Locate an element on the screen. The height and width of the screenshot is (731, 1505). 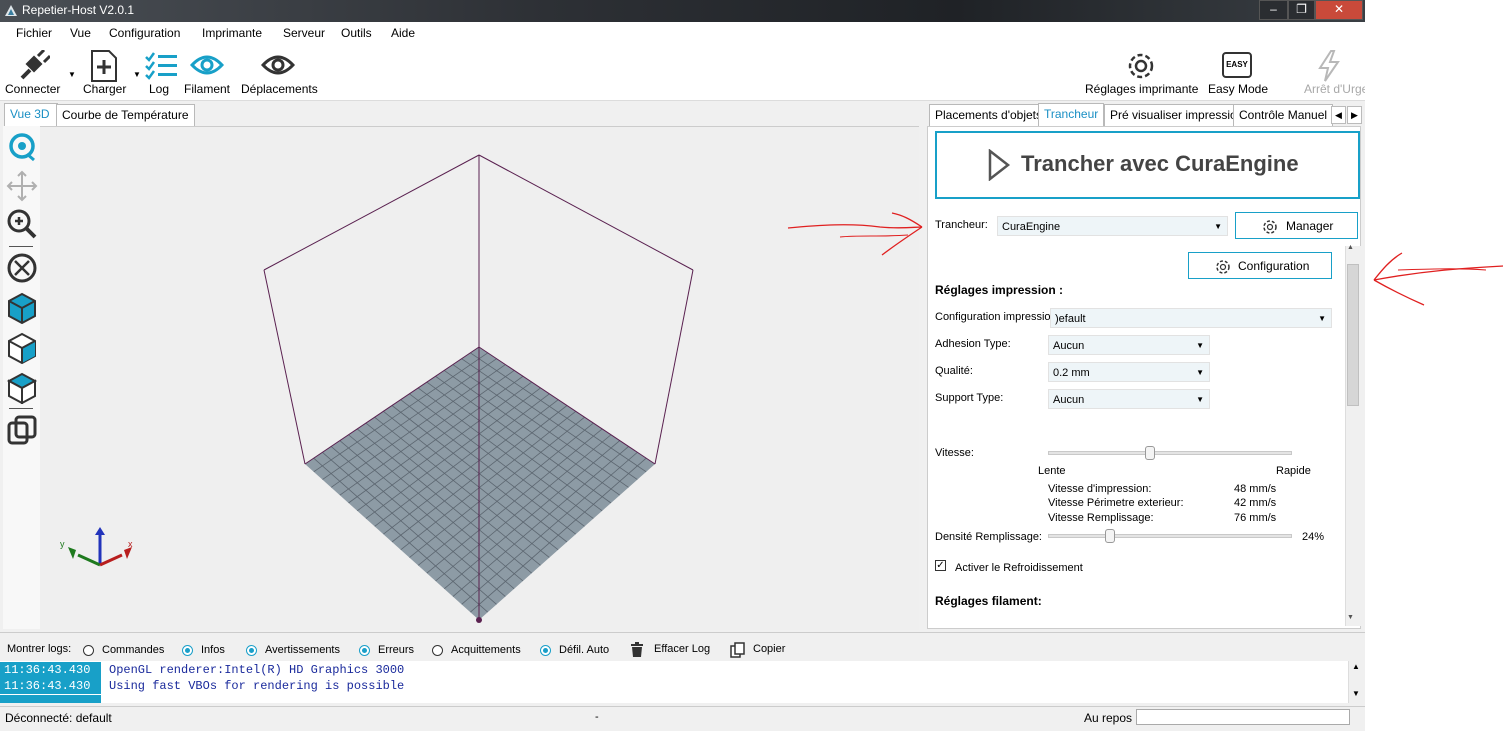
tab-manual-control: Contrôle Manuel is located at coordinates (1283, 115).